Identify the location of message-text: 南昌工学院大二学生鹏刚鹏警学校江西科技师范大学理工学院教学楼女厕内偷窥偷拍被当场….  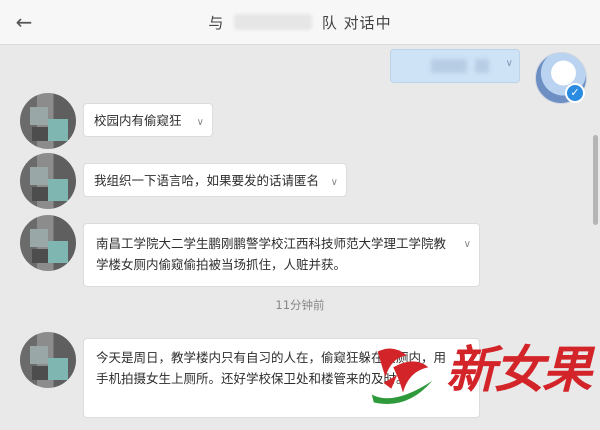
(271, 254).